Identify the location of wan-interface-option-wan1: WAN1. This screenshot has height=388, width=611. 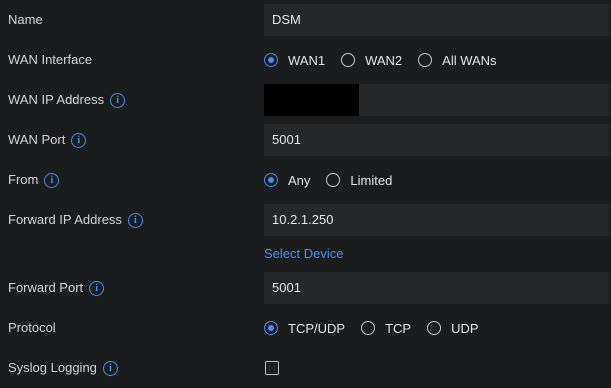
(294, 60).